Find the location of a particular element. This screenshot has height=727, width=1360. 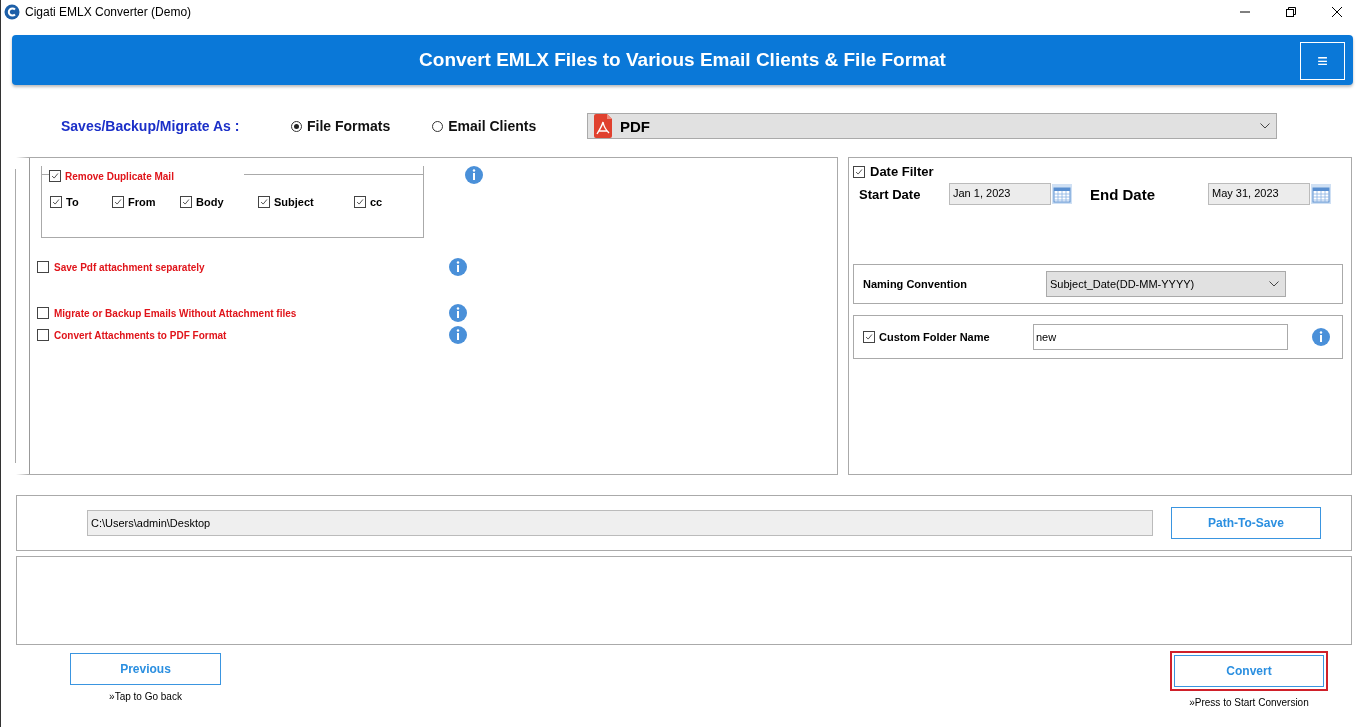

date-field: May 31, 2023 is located at coordinates (1259, 194).